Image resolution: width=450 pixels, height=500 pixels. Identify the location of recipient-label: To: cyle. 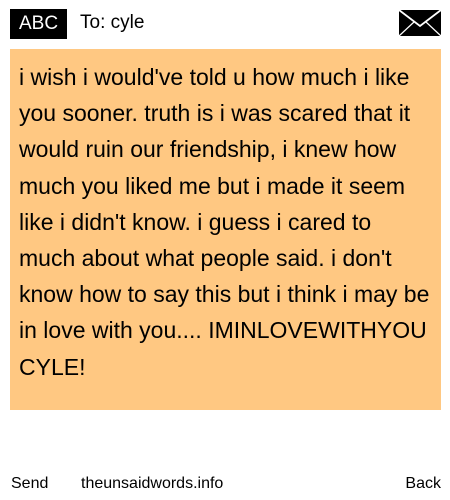
(112, 22).